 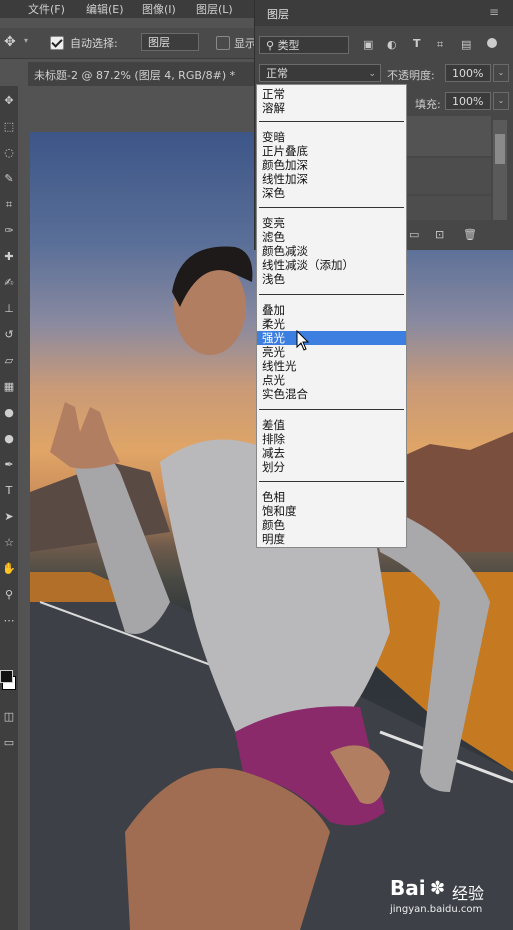 What do you see at coordinates (320, 73) in the screenshot?
I see `blend-mode-dropdown: 正常 ⌄` at bounding box center [320, 73].